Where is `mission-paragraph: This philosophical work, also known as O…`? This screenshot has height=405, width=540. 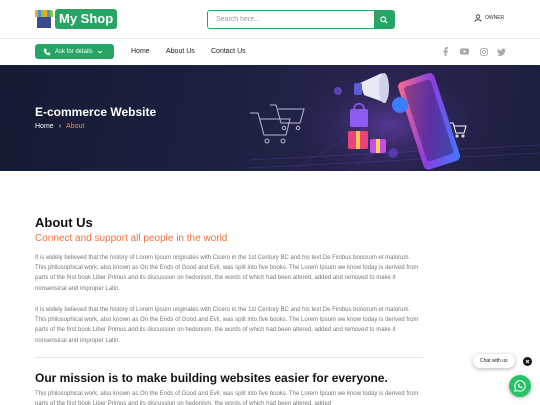
mission-paragraph: This philosophical work, also known as O… is located at coordinates (227, 398).